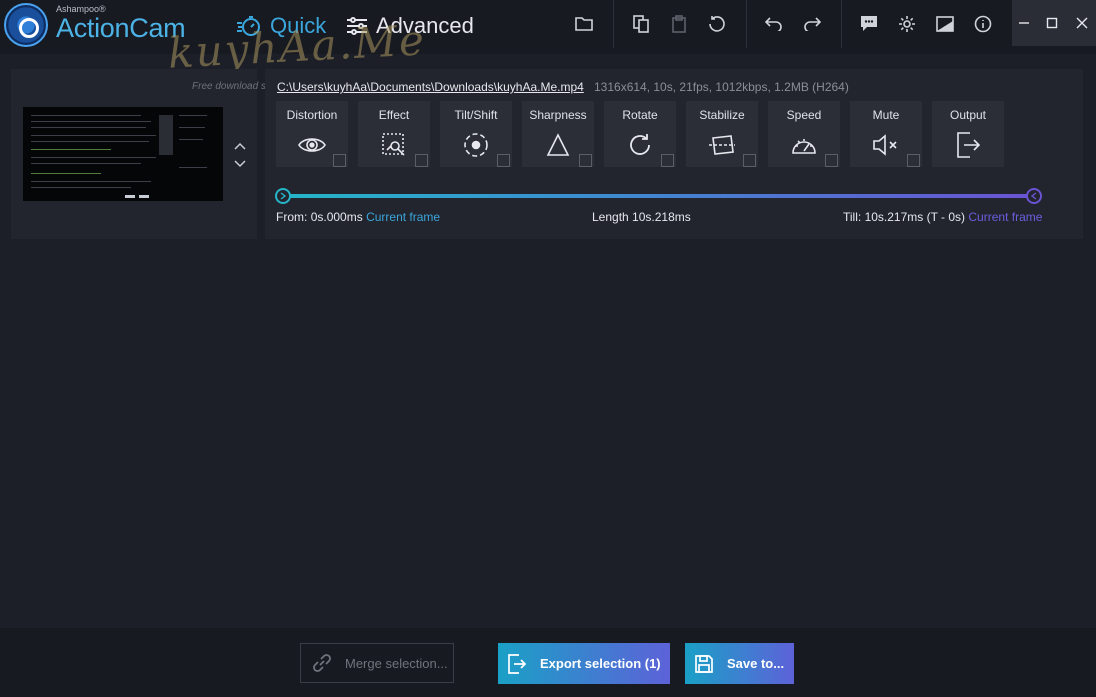  I want to click on effect-icon, so click(393, 144).